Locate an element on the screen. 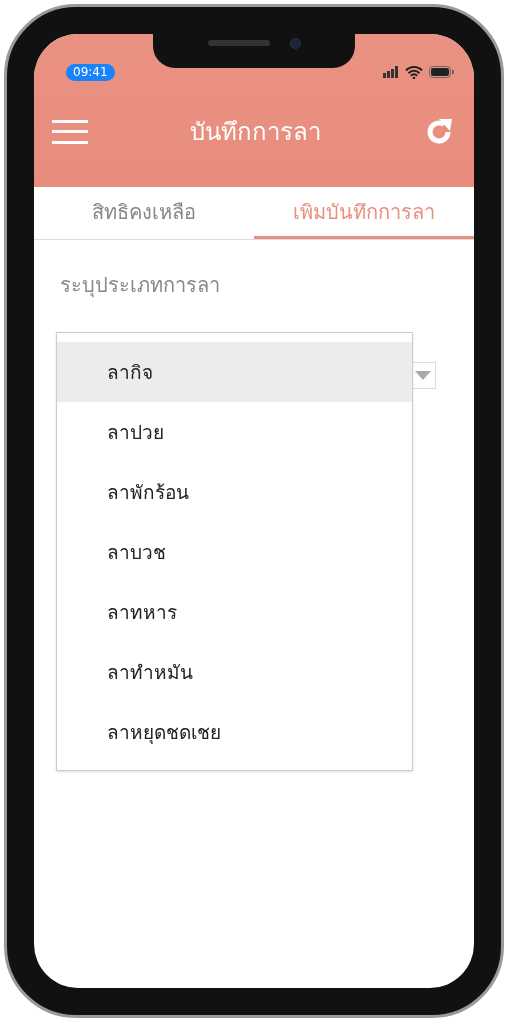 The image size is (508, 1024). dropdown-option: ลาปวย is located at coordinates (234, 432).